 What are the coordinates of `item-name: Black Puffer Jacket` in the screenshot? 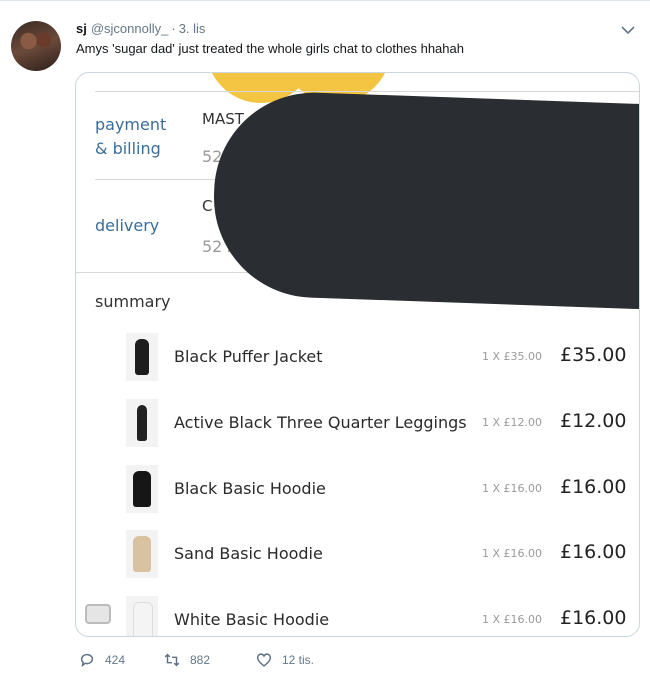 It's located at (248, 356).